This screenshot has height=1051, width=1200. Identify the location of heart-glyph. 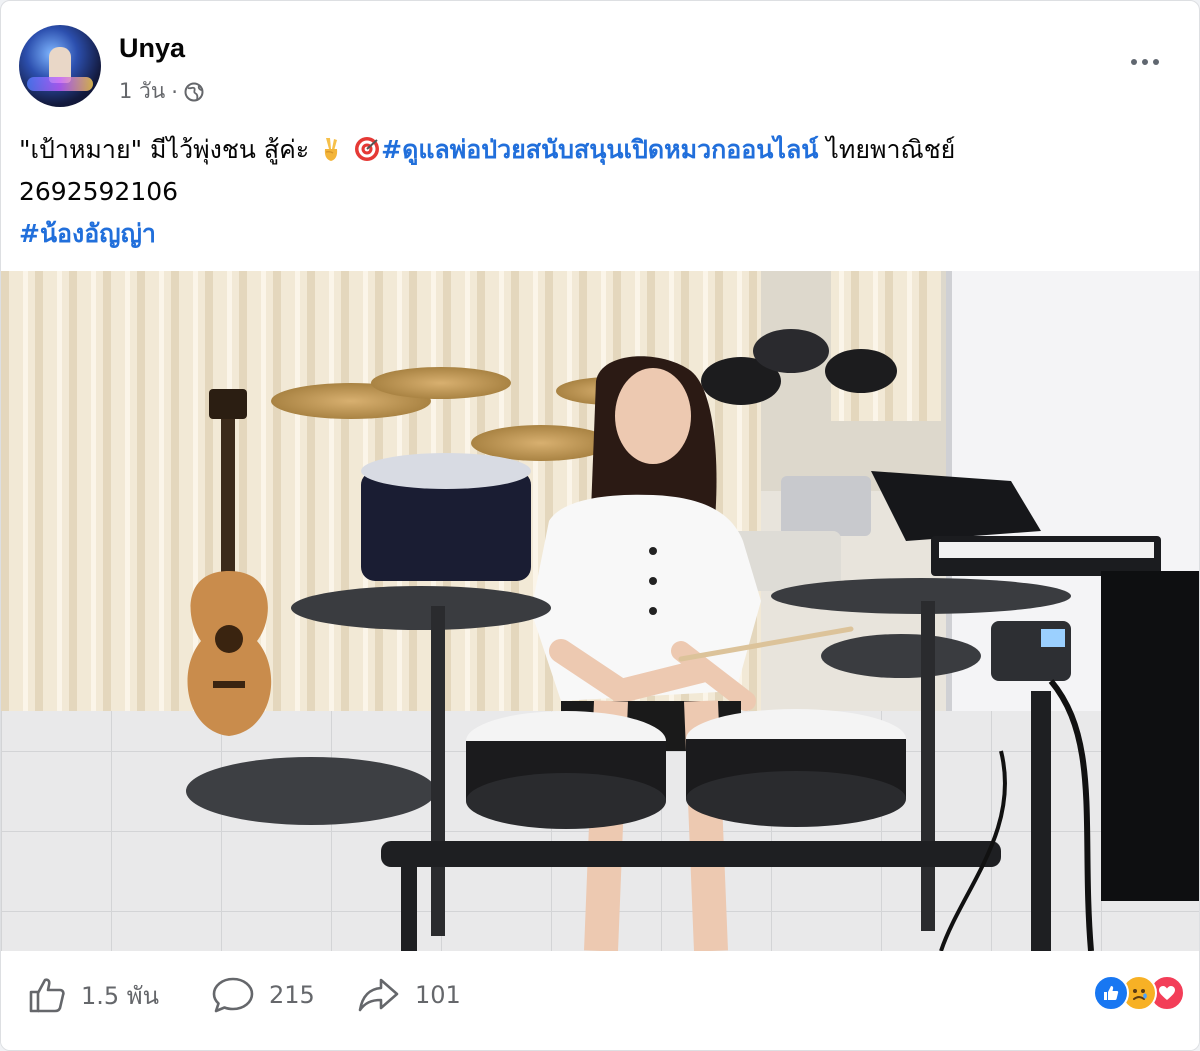
(1167, 993).